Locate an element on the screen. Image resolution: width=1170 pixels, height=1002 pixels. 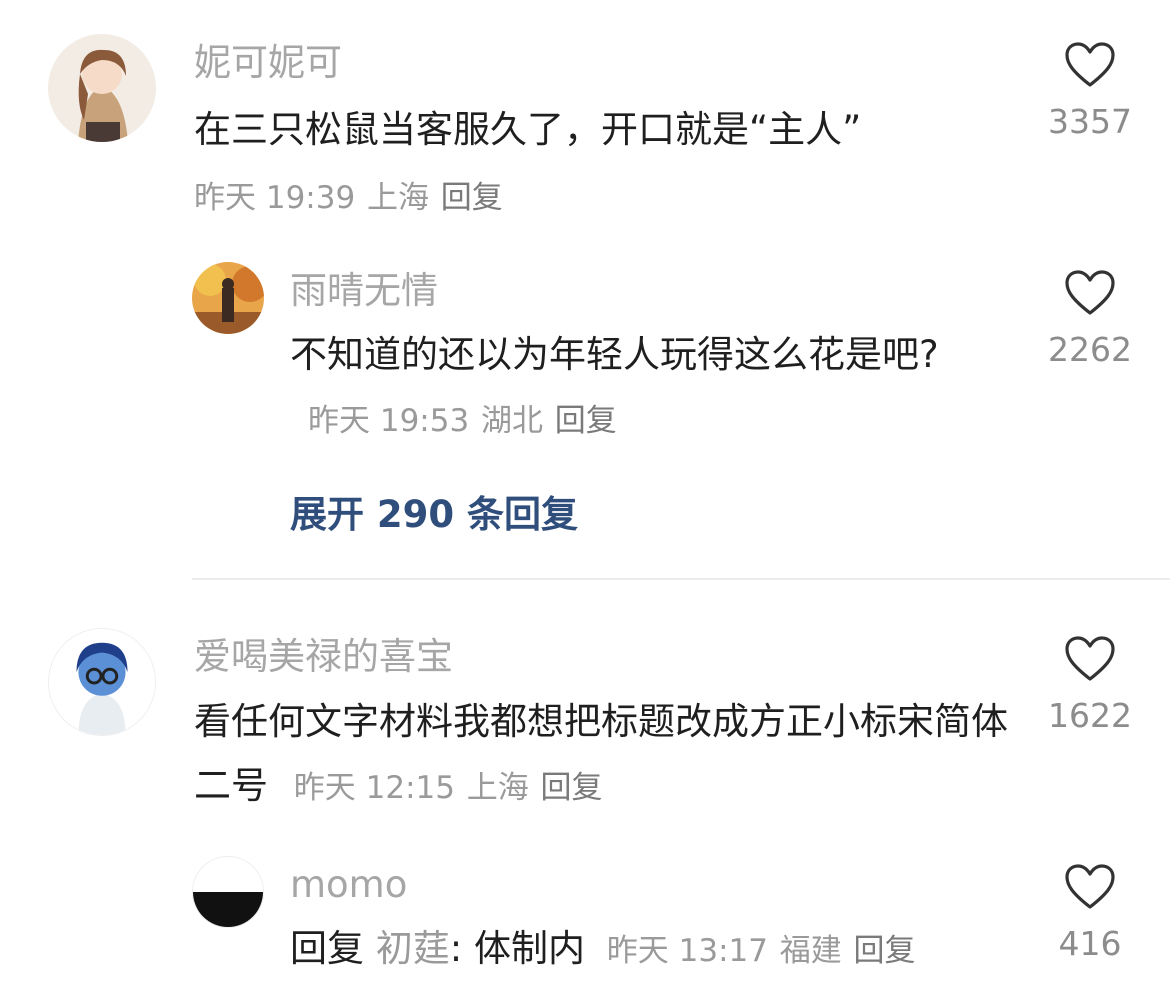
like-count: 1622 is located at coordinates (1090, 715).